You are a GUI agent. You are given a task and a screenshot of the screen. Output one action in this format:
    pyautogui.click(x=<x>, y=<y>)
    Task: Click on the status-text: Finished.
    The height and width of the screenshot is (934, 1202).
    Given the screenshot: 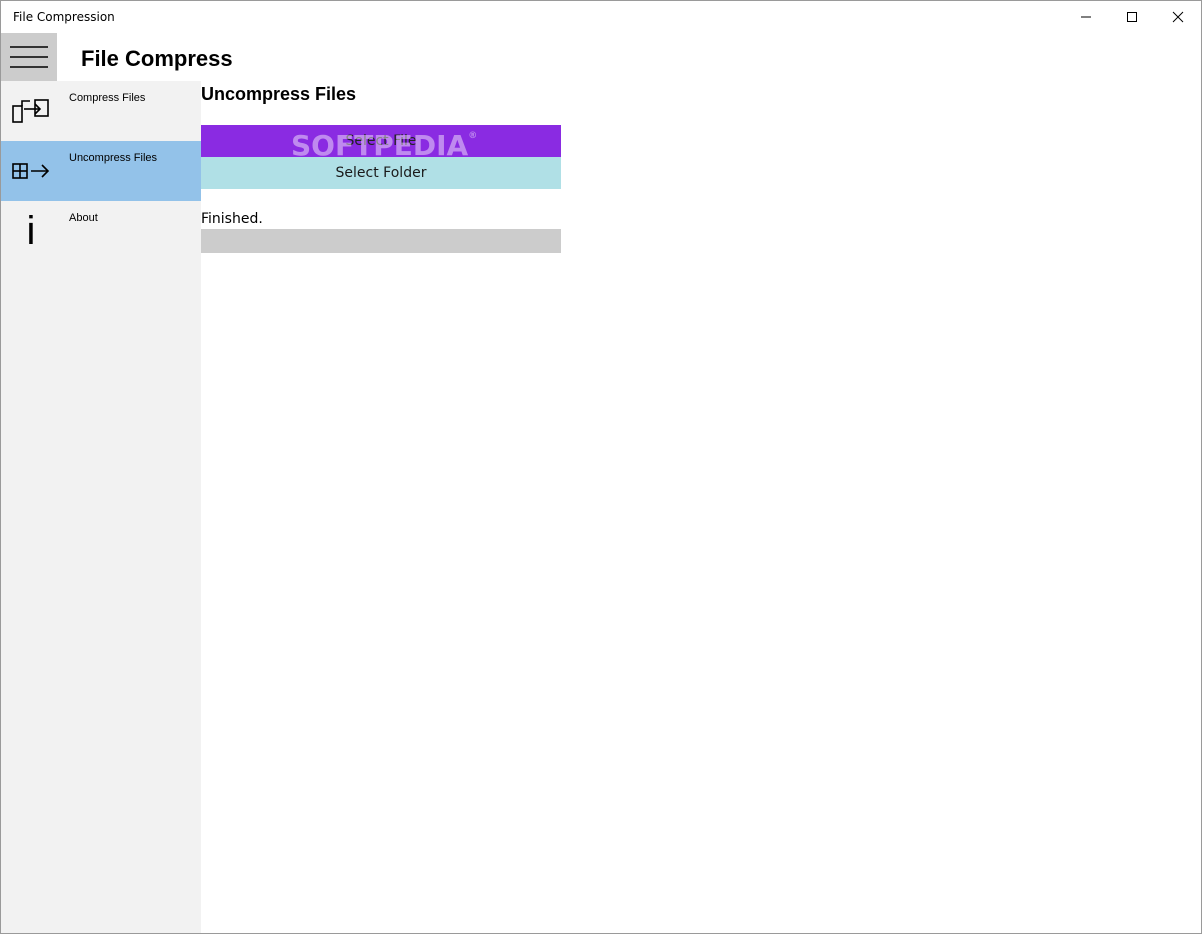 What is the action you would take?
    pyautogui.click(x=232, y=219)
    